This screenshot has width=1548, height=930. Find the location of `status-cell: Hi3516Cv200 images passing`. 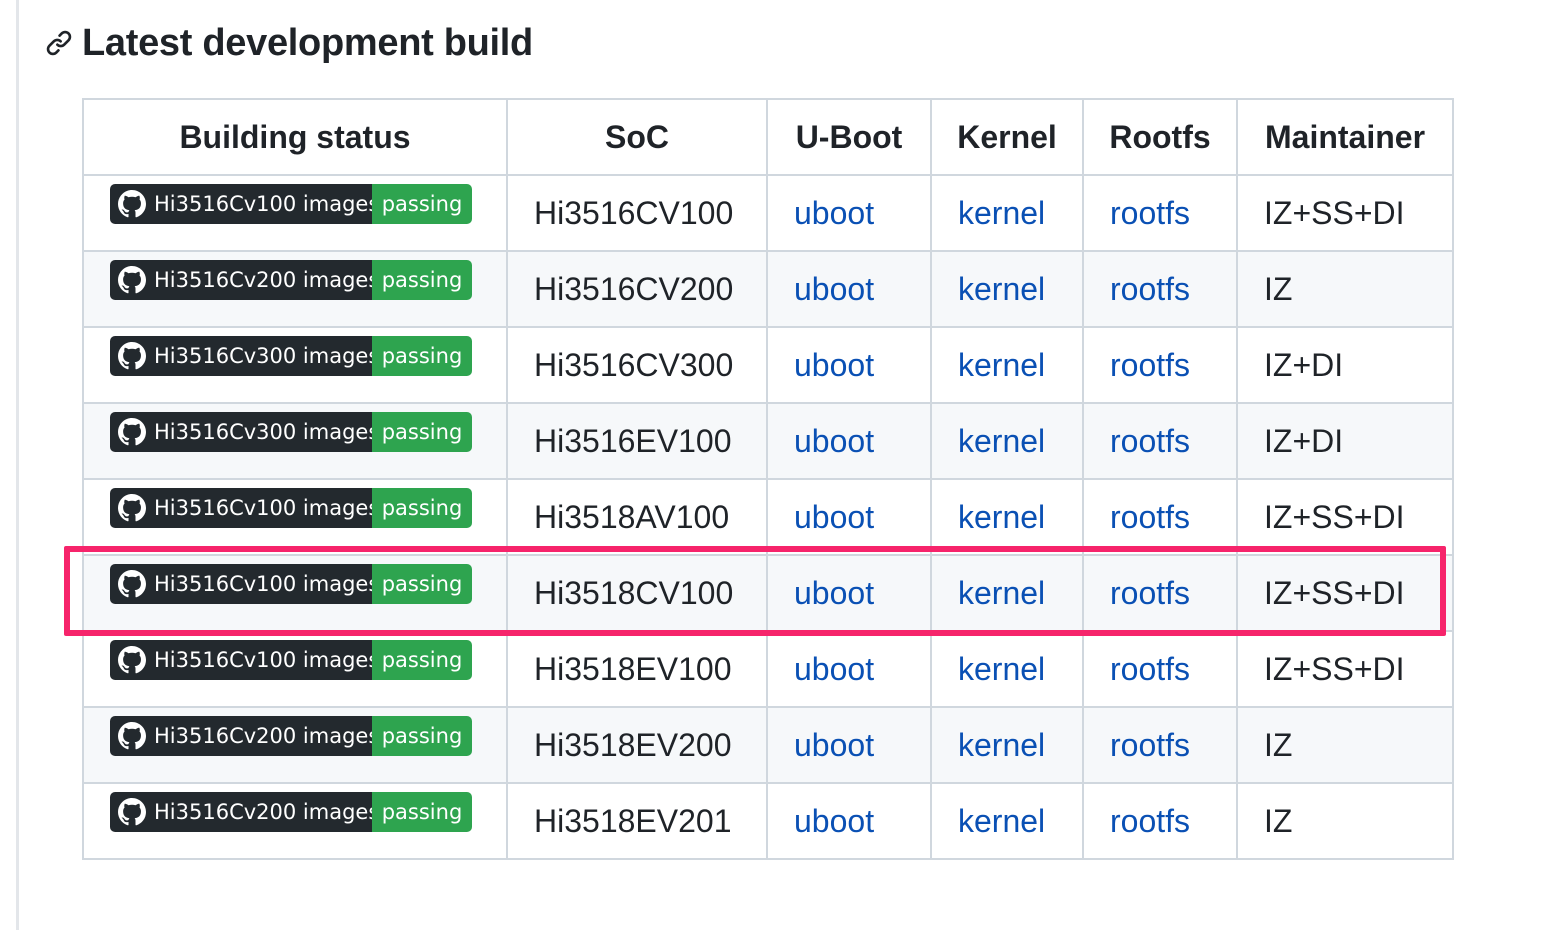

status-cell: Hi3516Cv200 images passing is located at coordinates (295, 745).